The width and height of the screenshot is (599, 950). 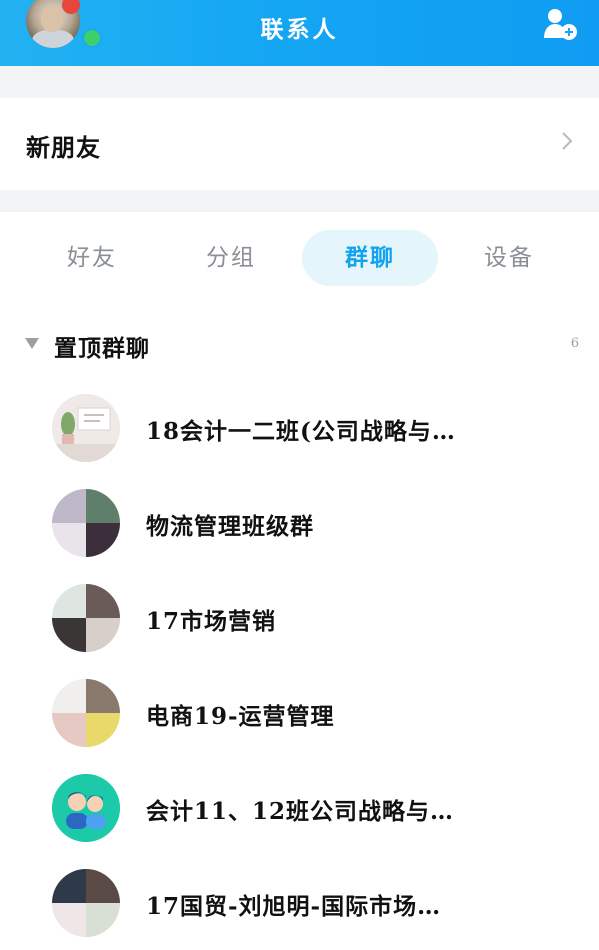 I want to click on add-contact-button, so click(x=562, y=24).